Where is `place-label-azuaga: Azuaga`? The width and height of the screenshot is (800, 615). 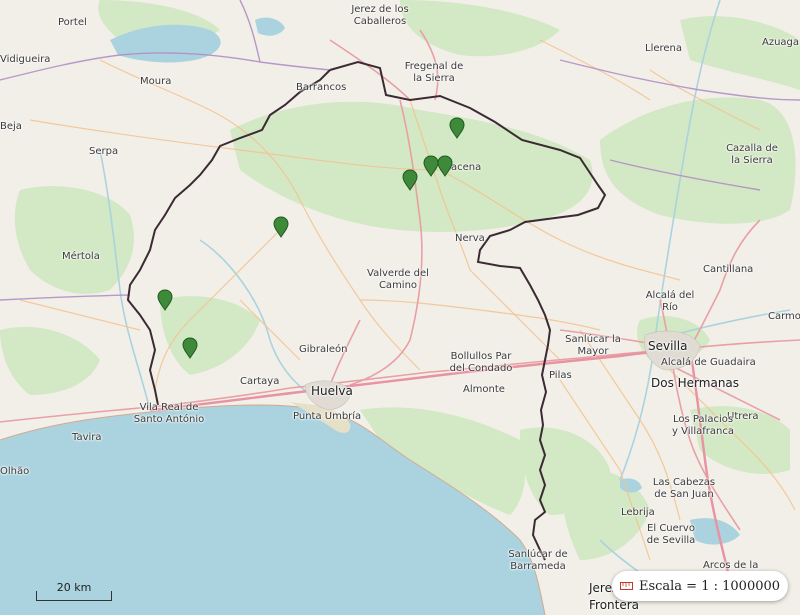
place-label-azuaga: Azuaga is located at coordinates (781, 42).